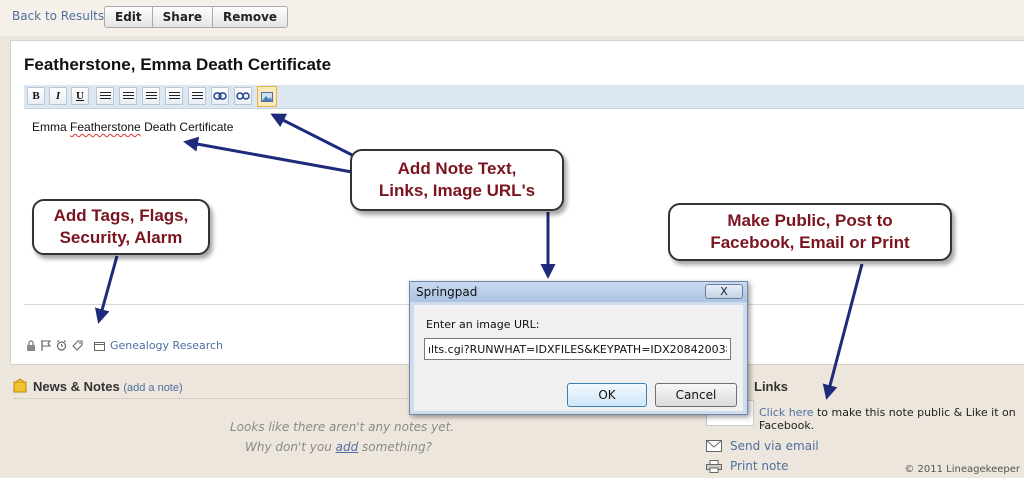  I want to click on alarm-icon, so click(61, 345).